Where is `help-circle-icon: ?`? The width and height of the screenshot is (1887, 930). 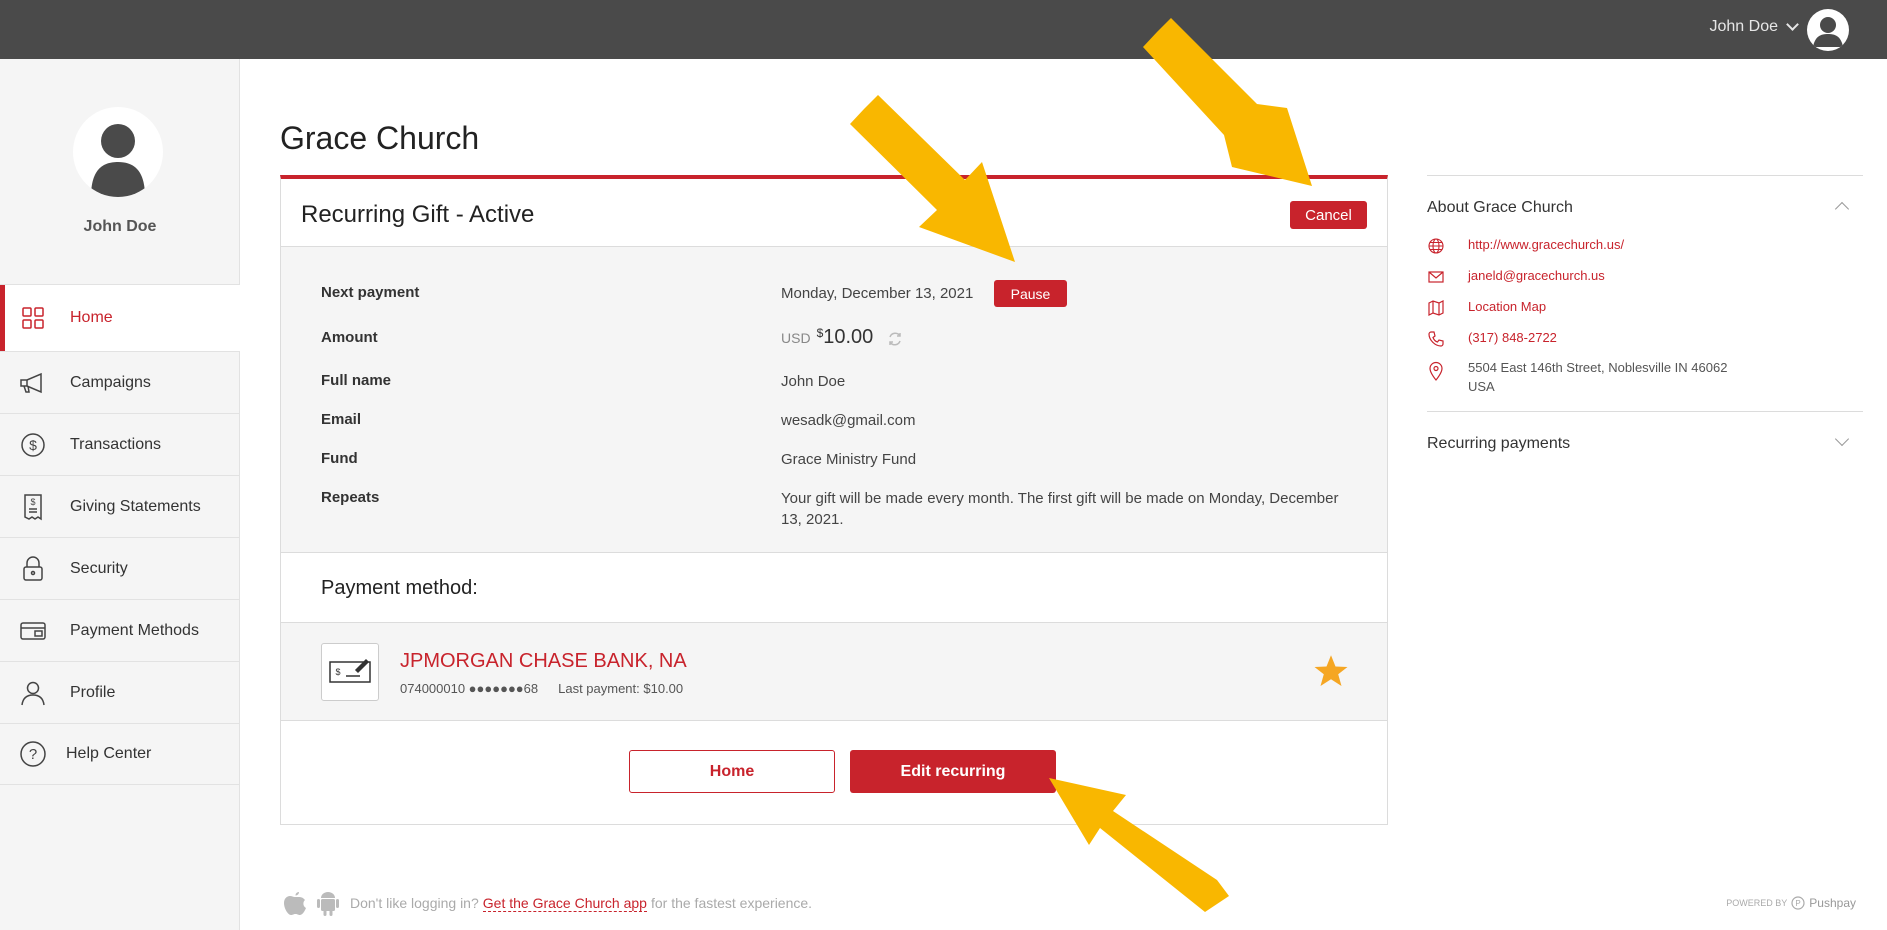 help-circle-icon: ? is located at coordinates (33, 754).